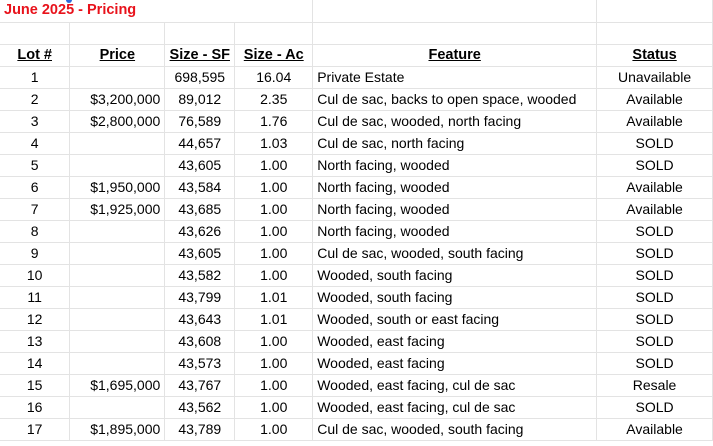 The height and width of the screenshot is (446, 713). Describe the element at coordinates (200, 55) in the screenshot. I see `header-size-sf: Size - SF` at that location.